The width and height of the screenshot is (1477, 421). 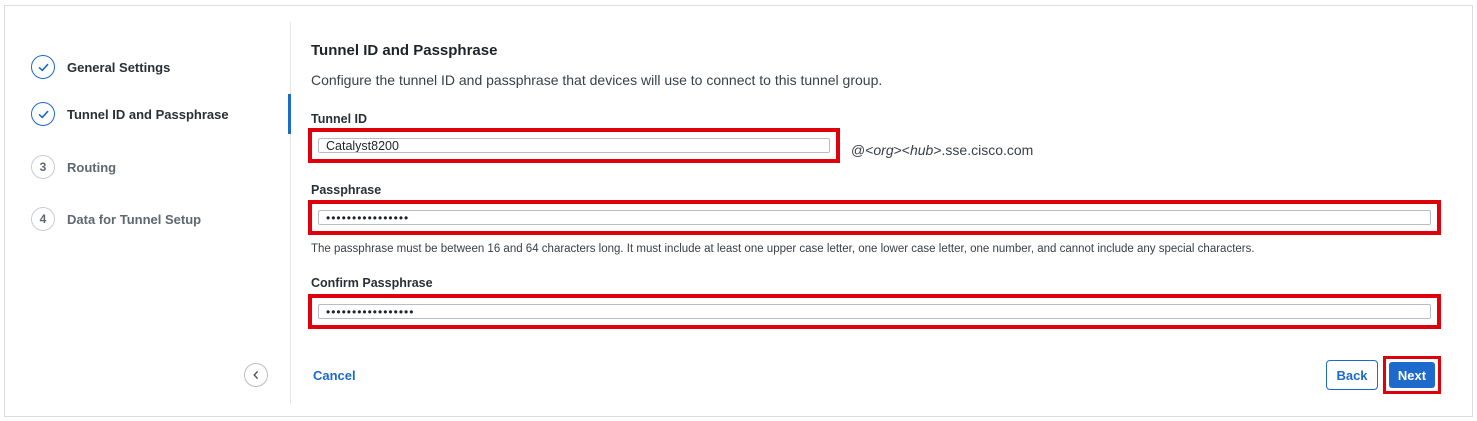 What do you see at coordinates (43, 167) in the screenshot?
I see `step-number: 3` at bounding box center [43, 167].